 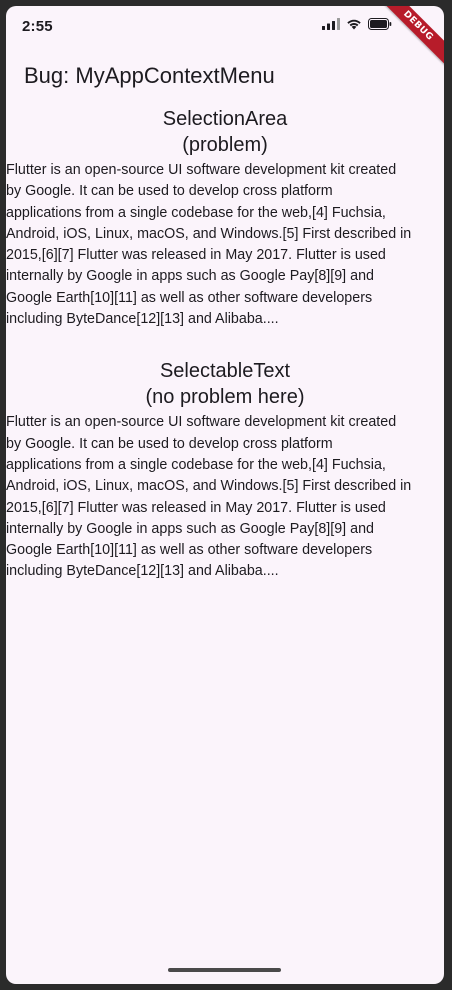 I want to click on home-indicator, so click(x=224, y=970).